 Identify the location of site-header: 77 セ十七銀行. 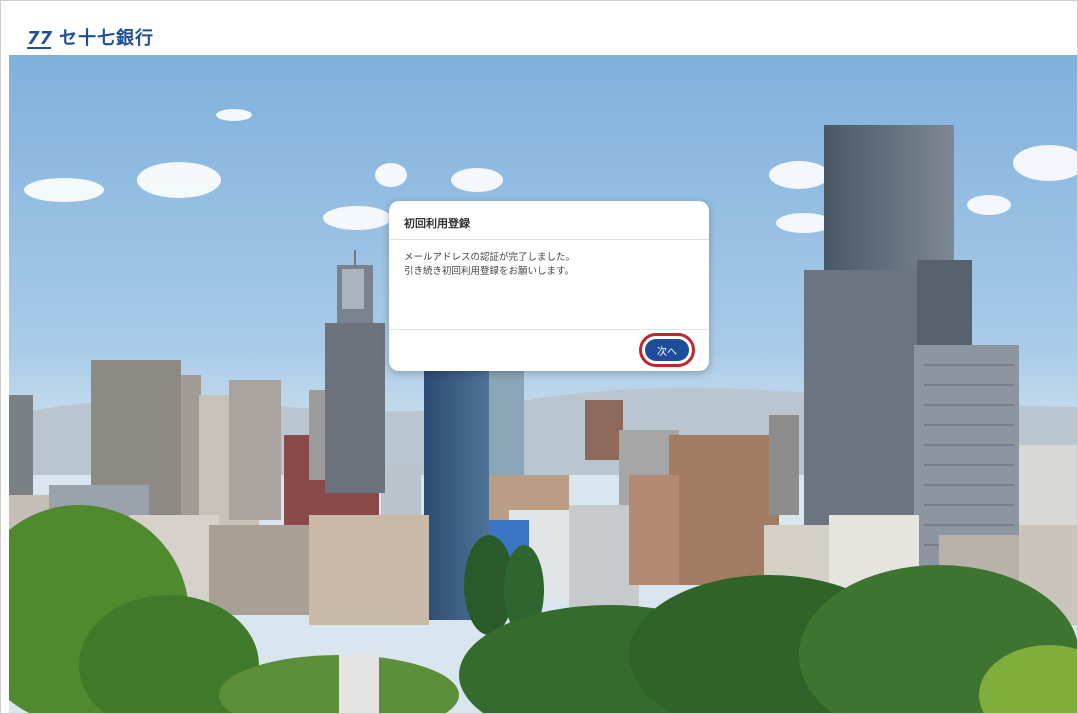
(539, 28).